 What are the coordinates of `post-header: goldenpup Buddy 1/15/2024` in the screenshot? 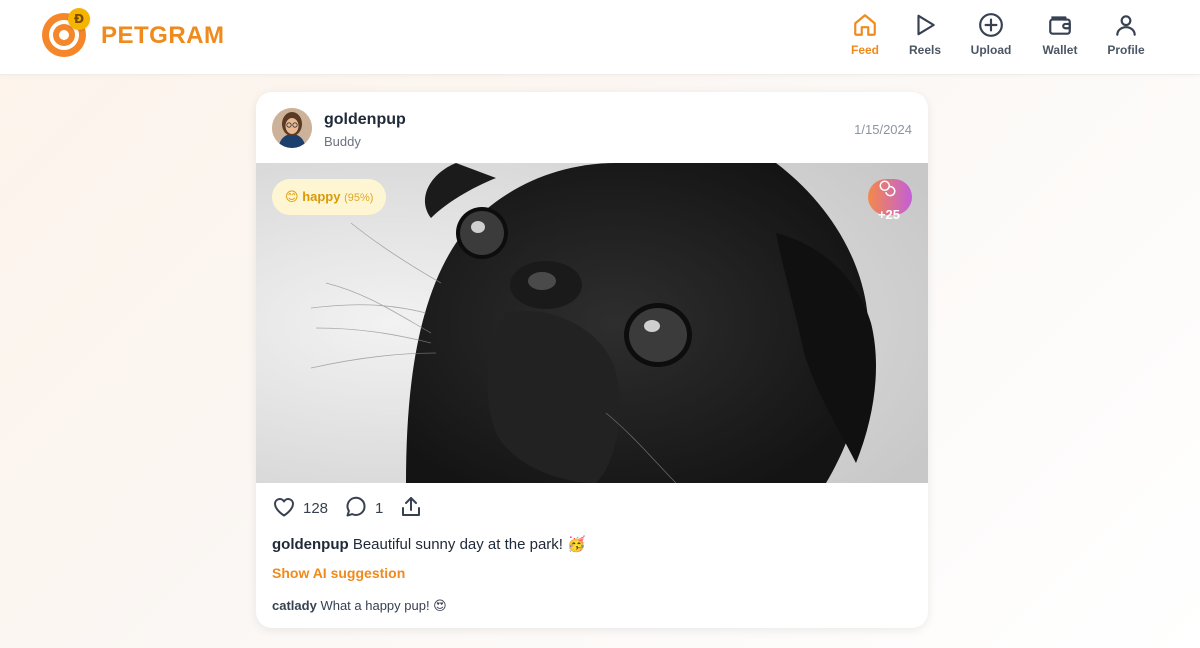 It's located at (592, 127).